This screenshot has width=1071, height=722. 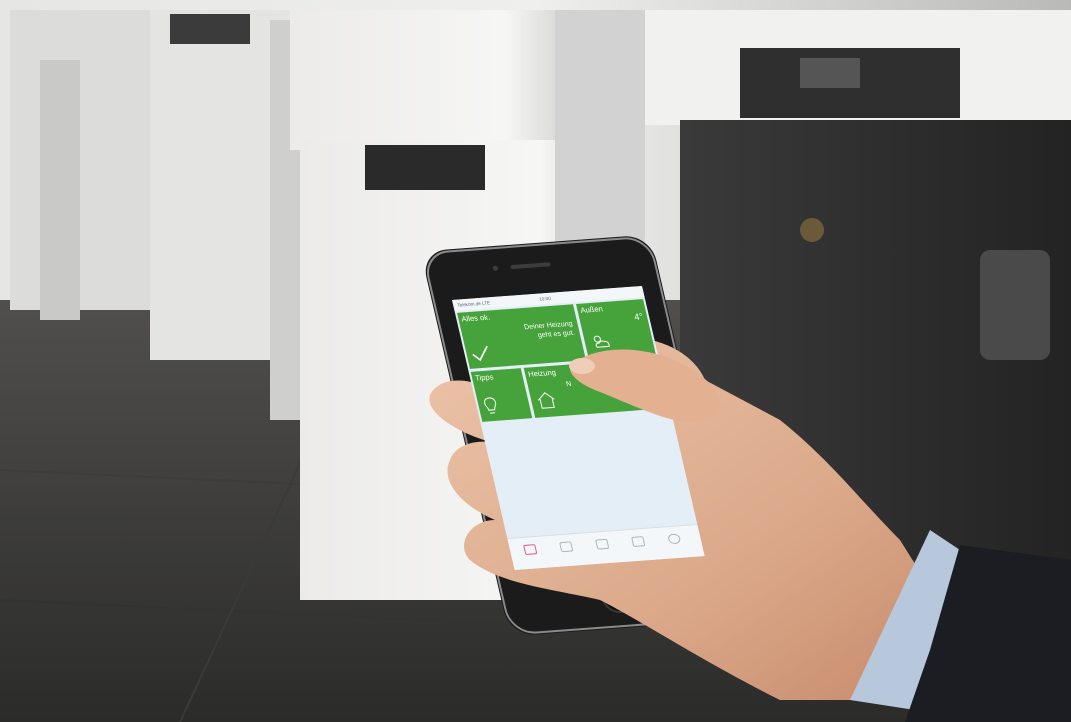 I want to click on sun-cloud-icon, so click(x=601, y=341).